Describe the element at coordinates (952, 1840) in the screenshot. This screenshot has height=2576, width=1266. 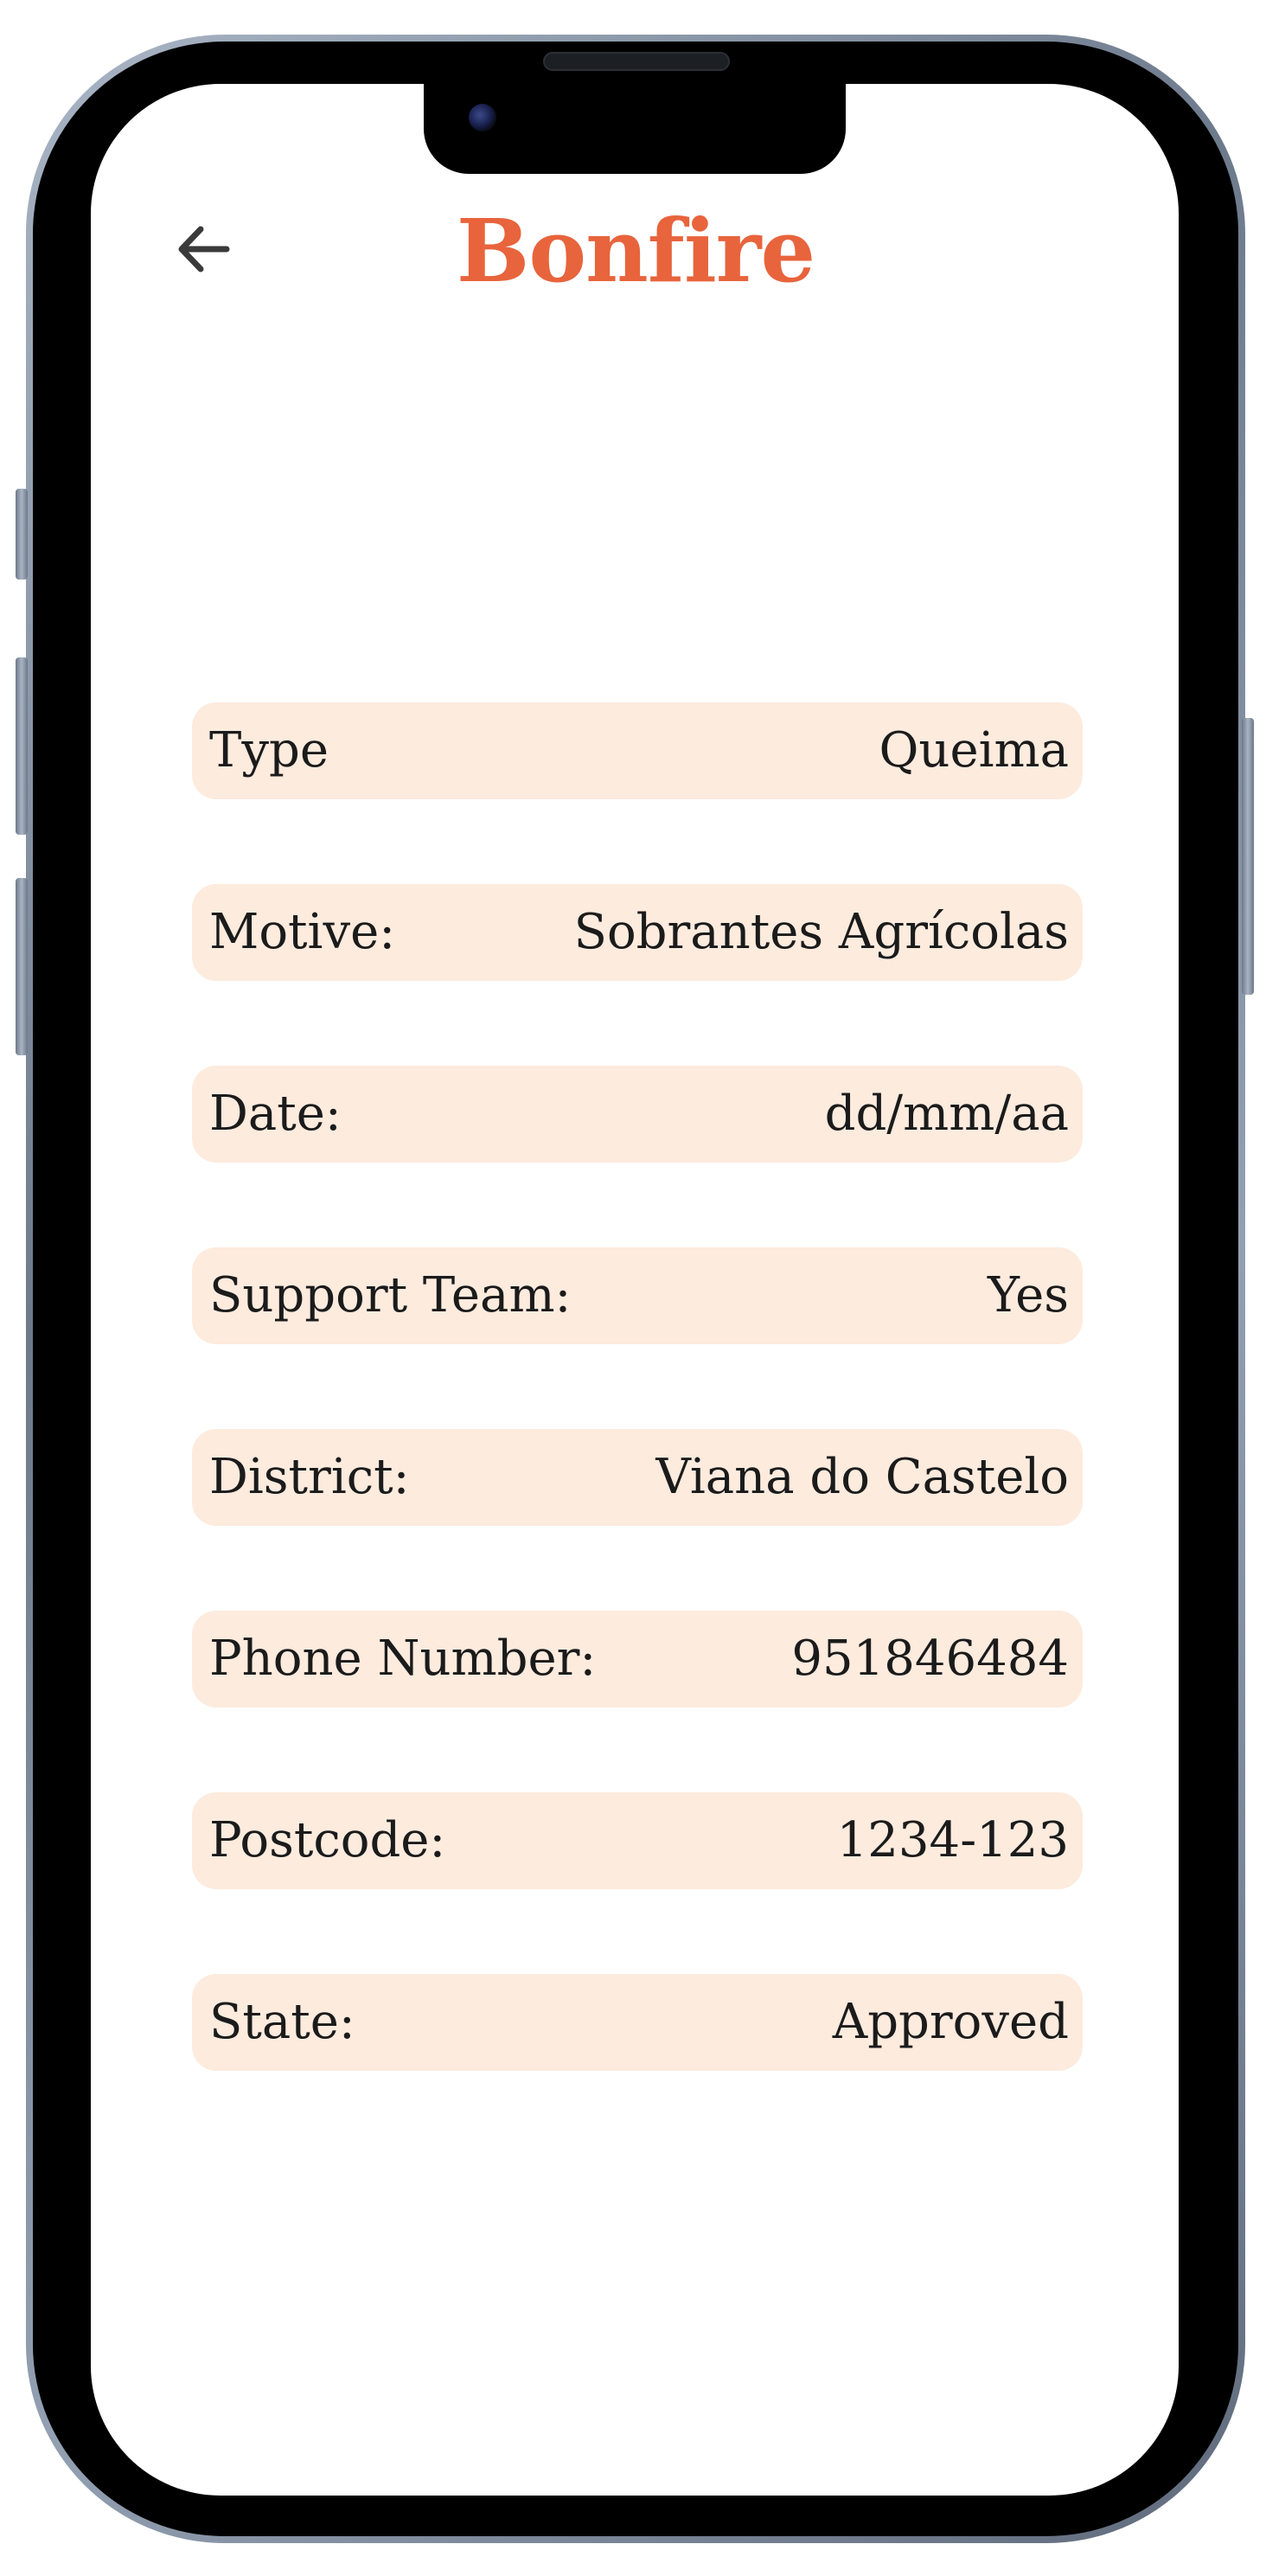
I see `field-value: 1234-123` at that location.